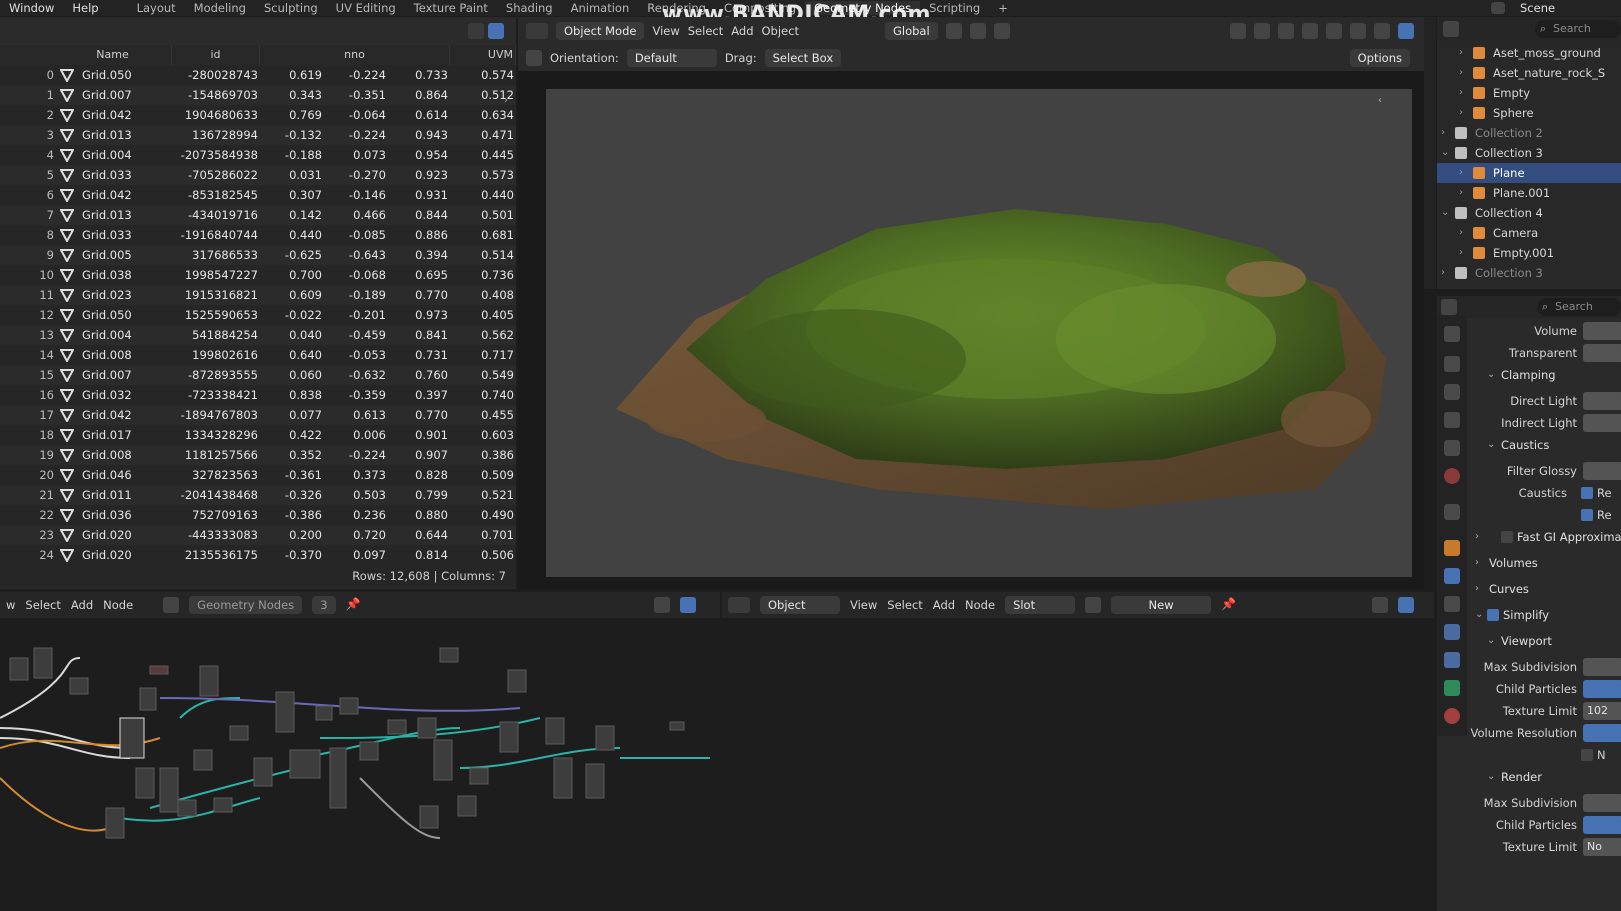 Image resolution: width=1621 pixels, height=911 pixels. What do you see at coordinates (1498, 8) in the screenshot?
I see `scene-icon` at bounding box center [1498, 8].